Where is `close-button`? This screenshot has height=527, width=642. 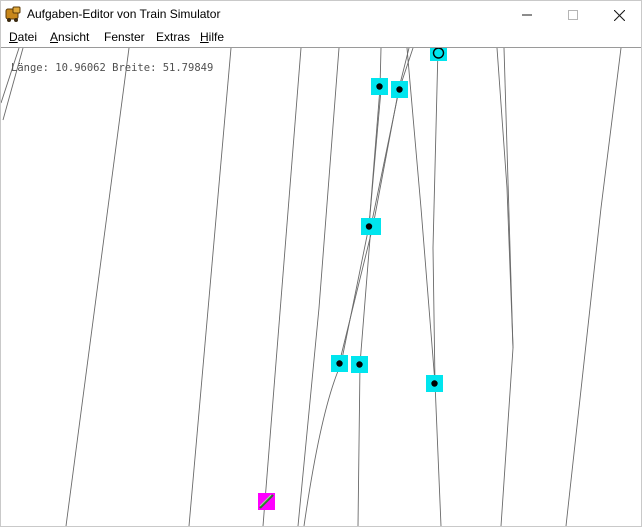 close-button is located at coordinates (618, 15).